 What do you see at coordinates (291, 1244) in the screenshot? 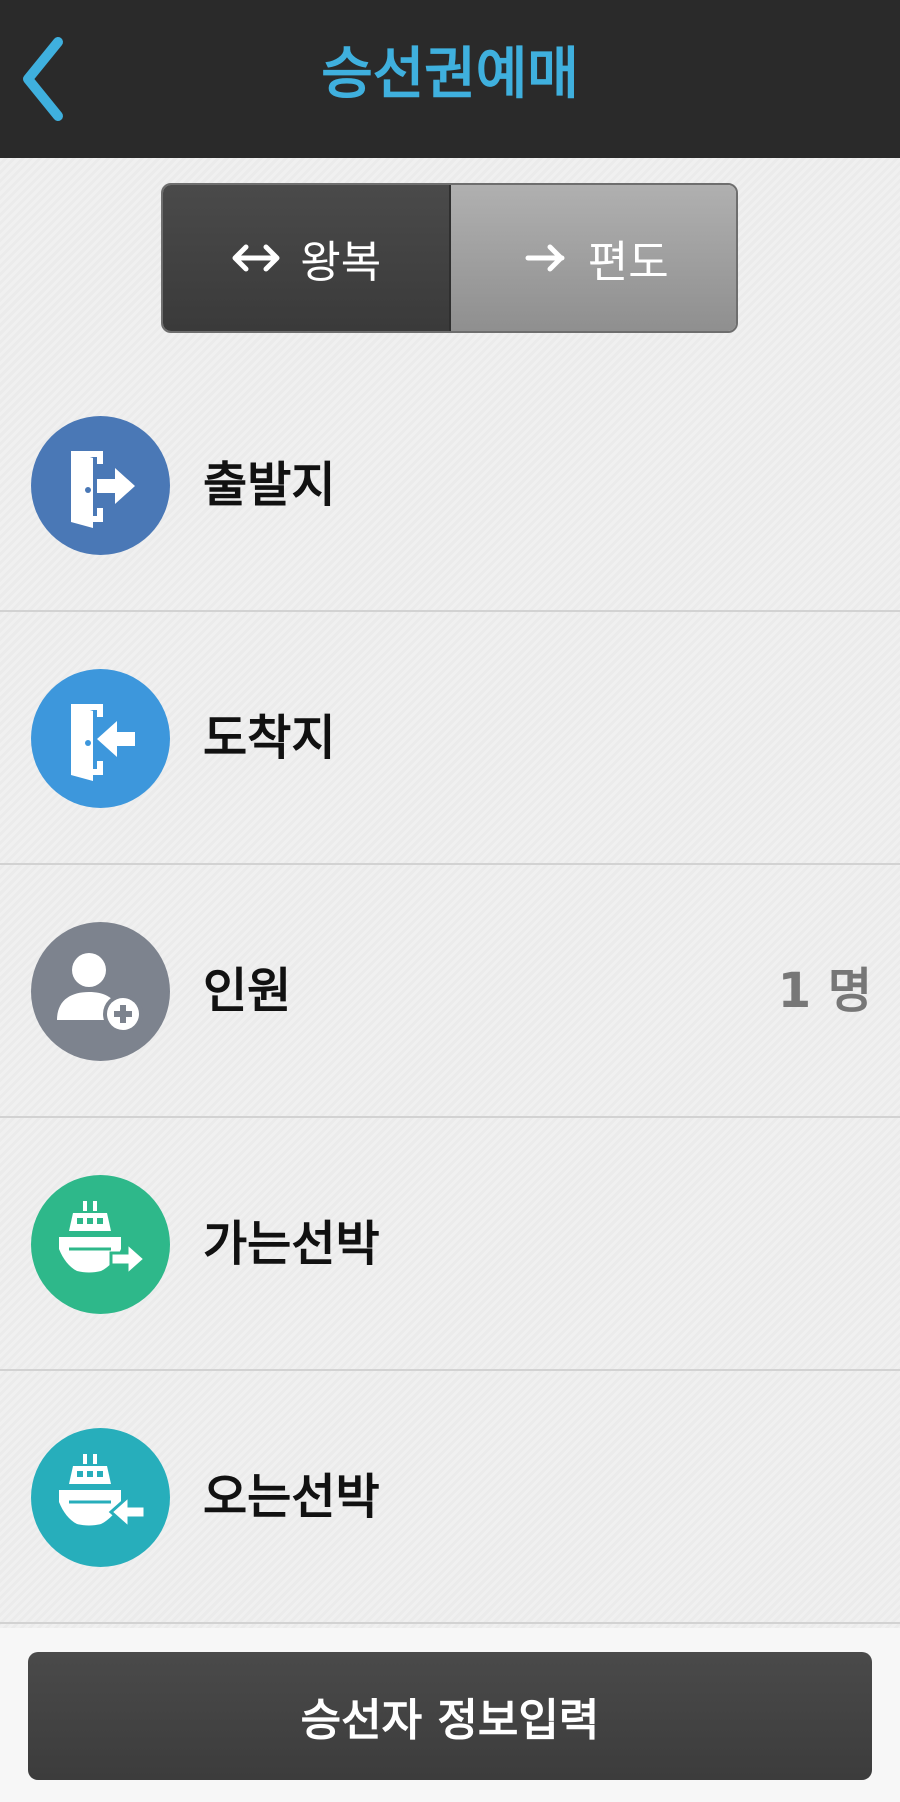
I see `outbound-ship-label: 가는선박` at bounding box center [291, 1244].